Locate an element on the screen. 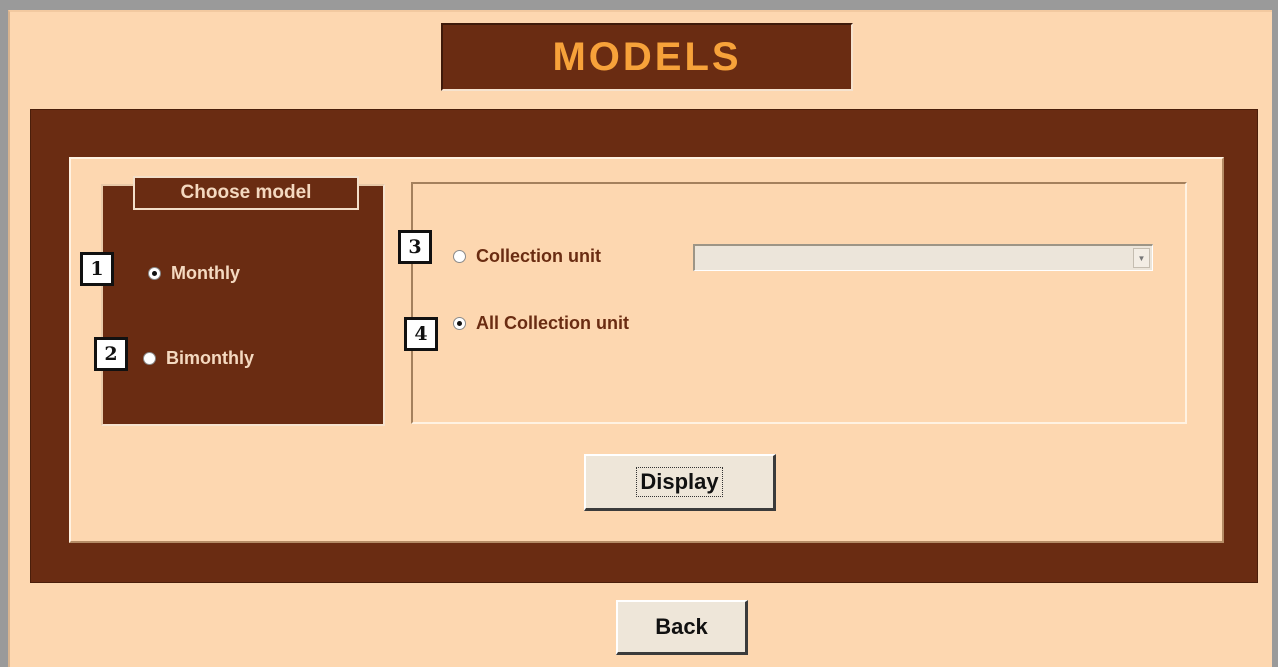  all-collection-unit-radio-option: All Collection unit is located at coordinates (541, 323).